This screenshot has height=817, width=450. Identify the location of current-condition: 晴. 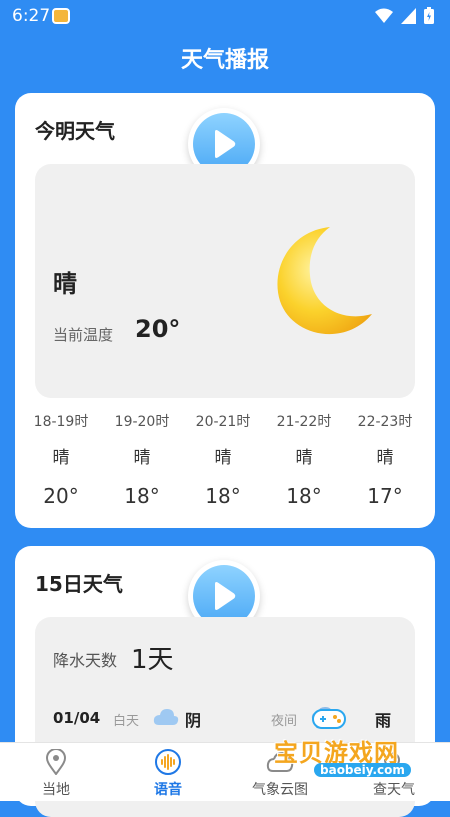
(65, 284).